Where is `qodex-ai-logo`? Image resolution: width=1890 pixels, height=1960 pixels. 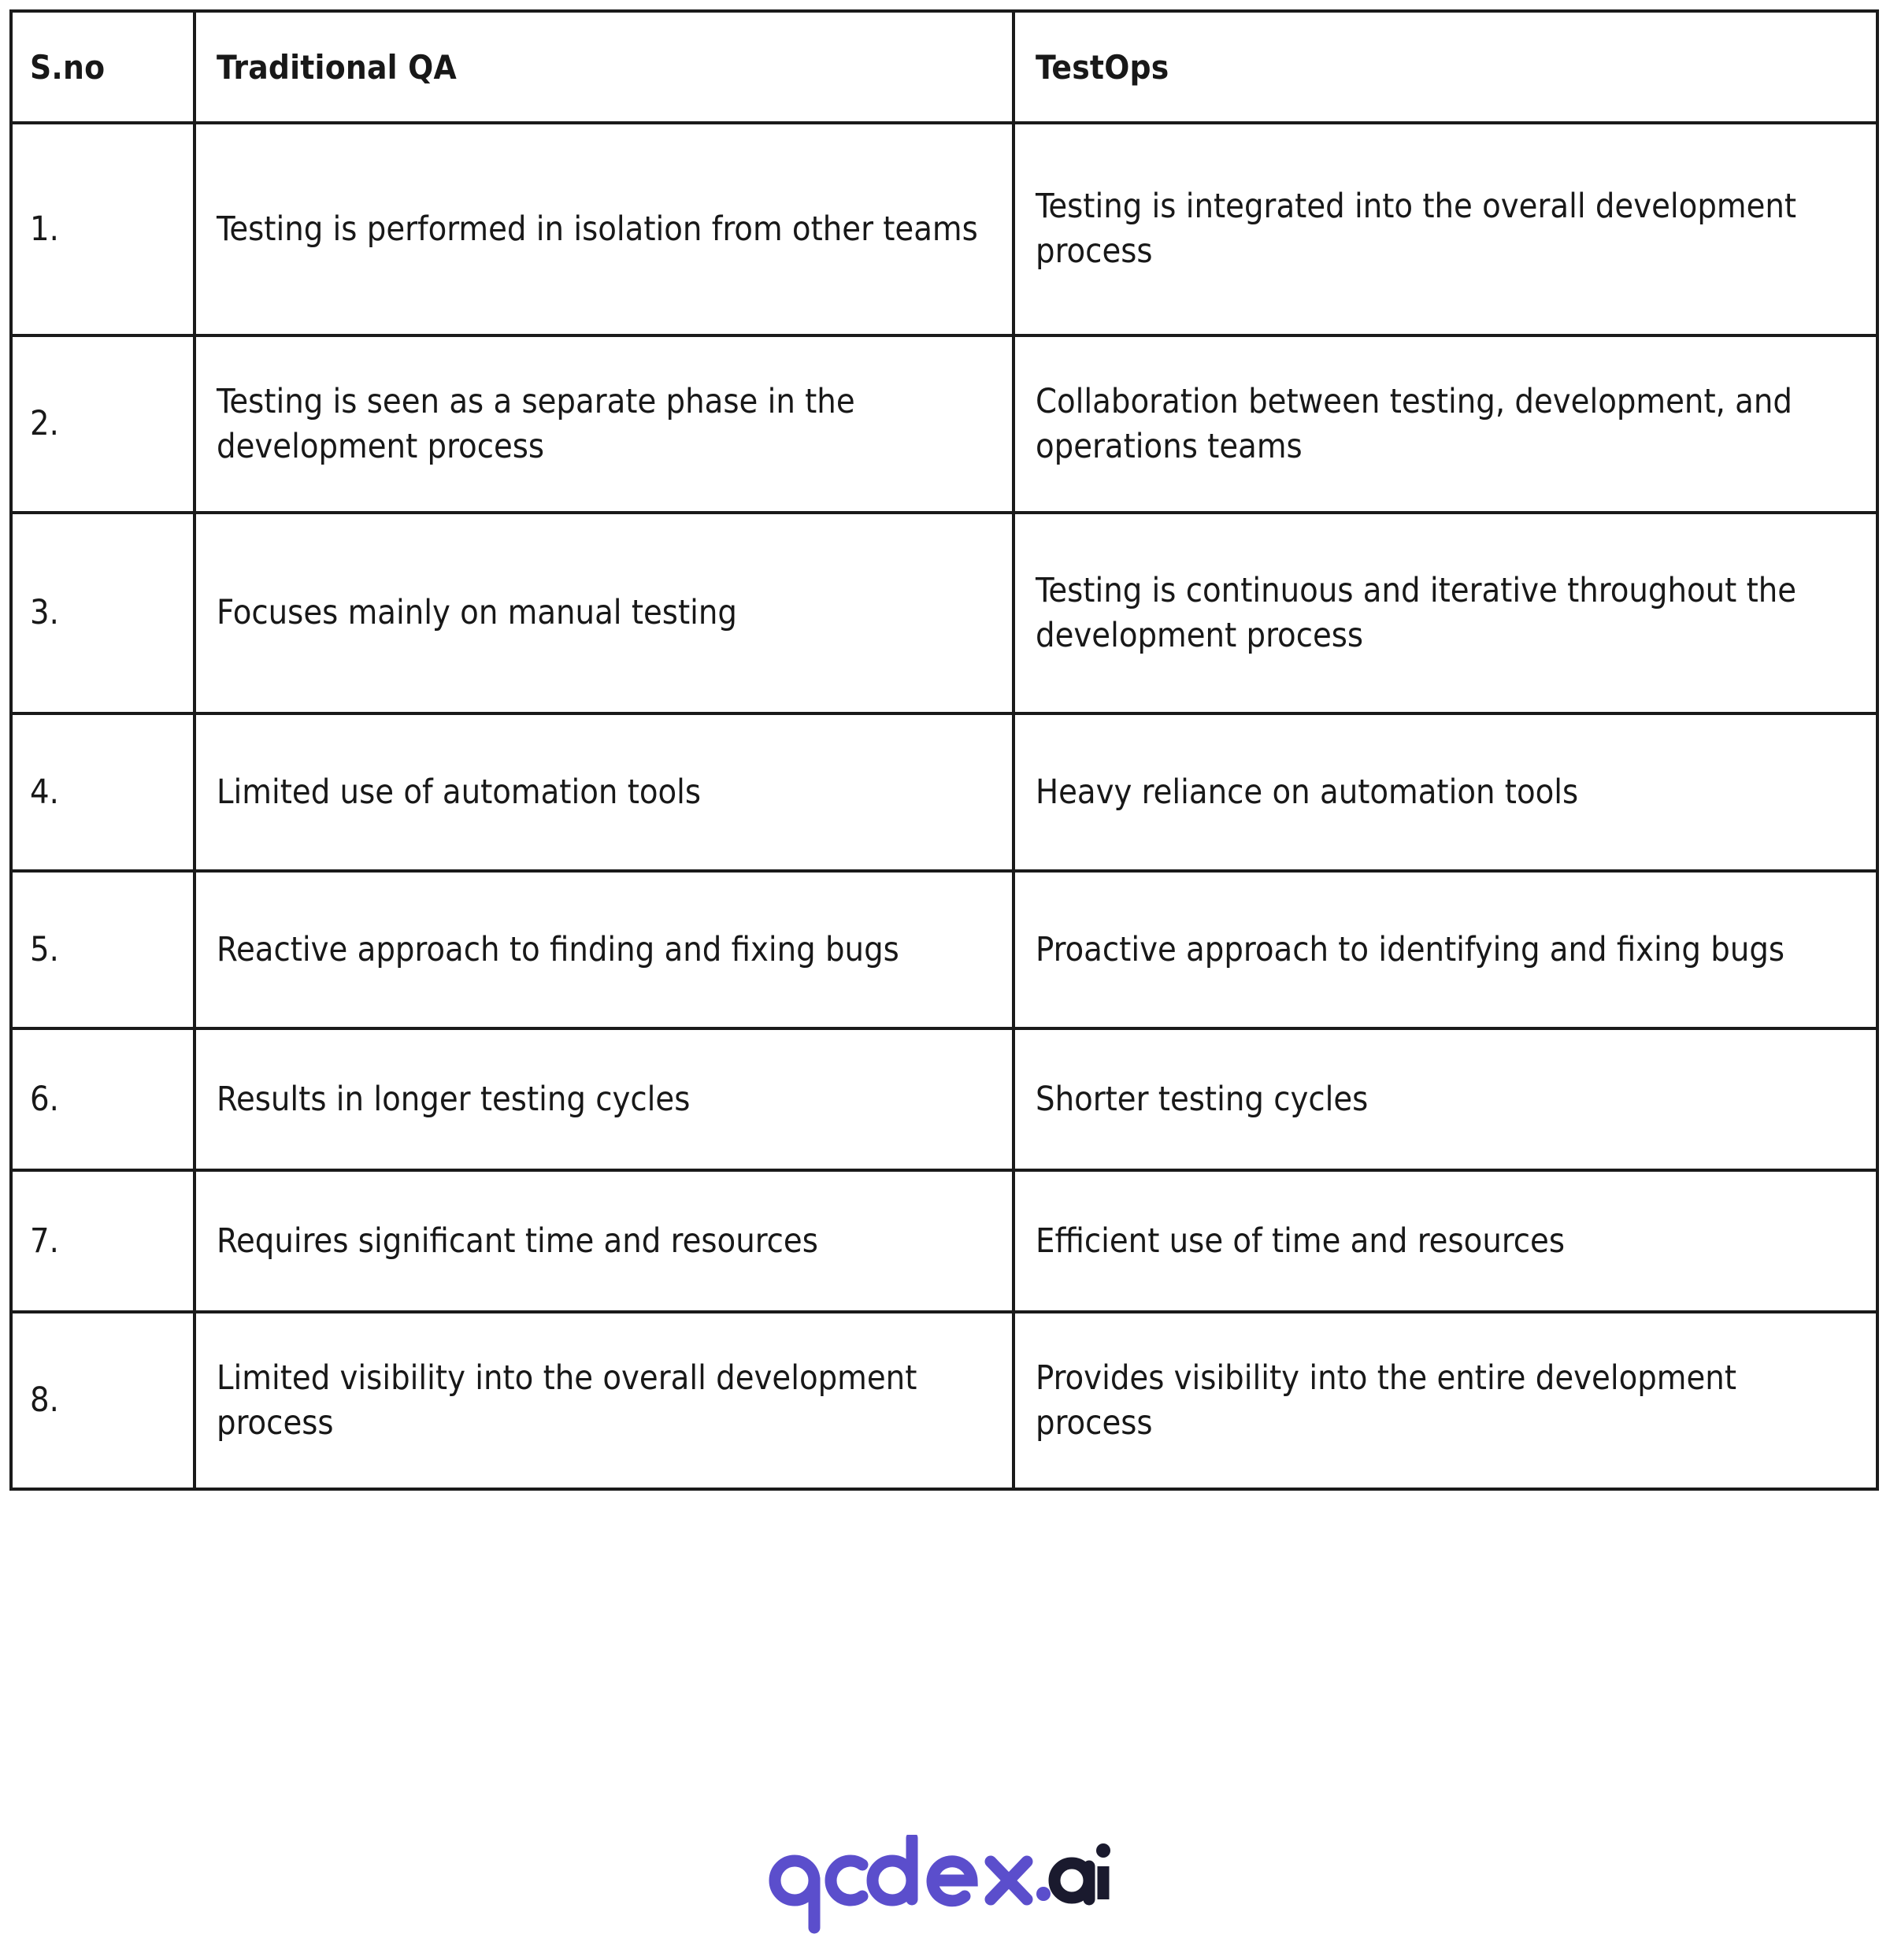 qodex-ai-logo is located at coordinates (945, 1886).